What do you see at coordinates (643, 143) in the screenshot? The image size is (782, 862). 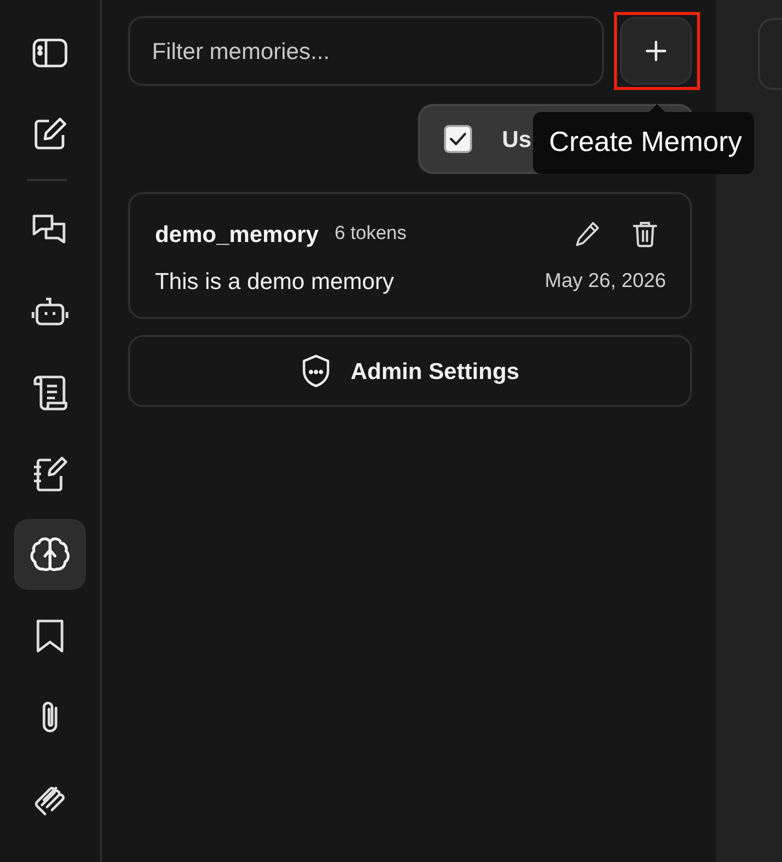 I see `tooltip: Create Memory` at bounding box center [643, 143].